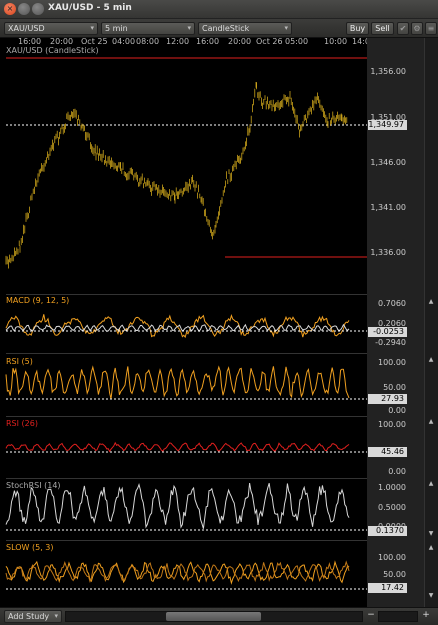 The image size is (438, 625). I want to click on rsi5-tick: 100.00, so click(392, 362).